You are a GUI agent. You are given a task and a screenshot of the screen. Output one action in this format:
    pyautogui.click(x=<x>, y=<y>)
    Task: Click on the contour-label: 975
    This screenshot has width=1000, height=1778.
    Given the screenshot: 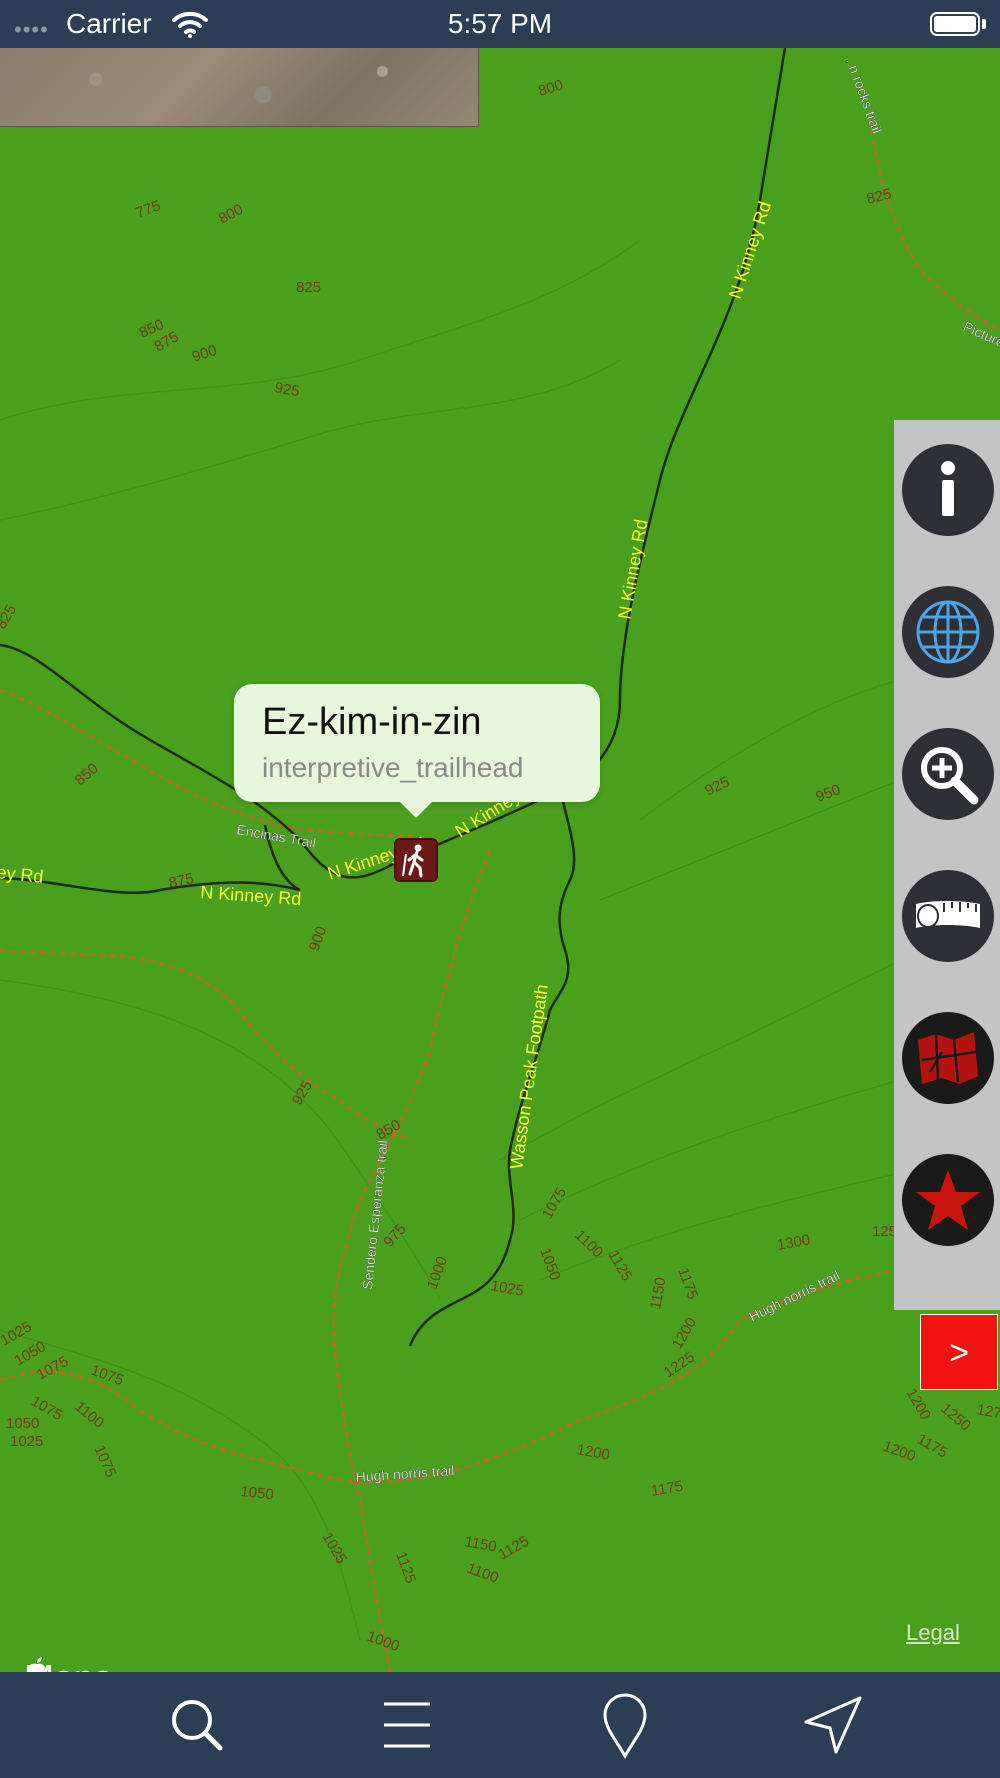 What is the action you would take?
    pyautogui.click(x=394, y=1236)
    